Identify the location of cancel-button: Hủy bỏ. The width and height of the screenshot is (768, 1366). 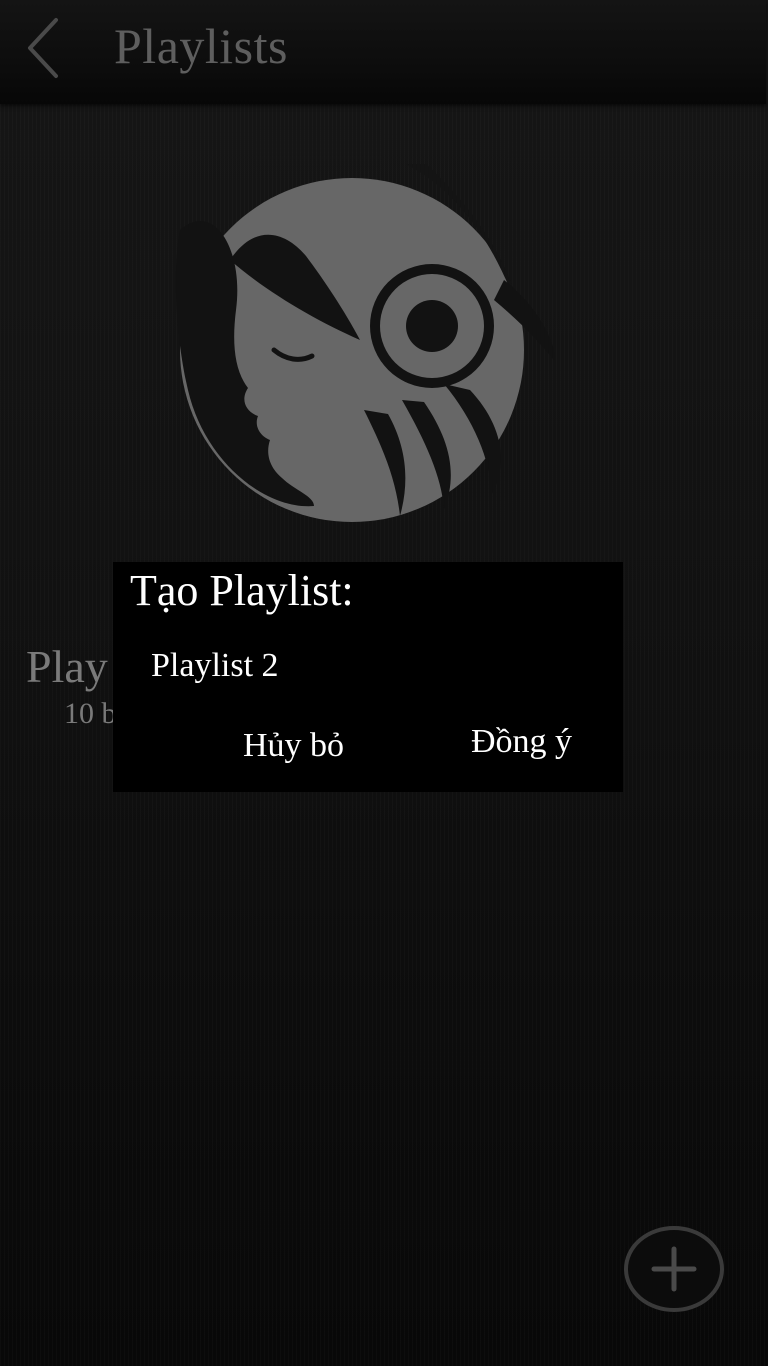
(293, 746).